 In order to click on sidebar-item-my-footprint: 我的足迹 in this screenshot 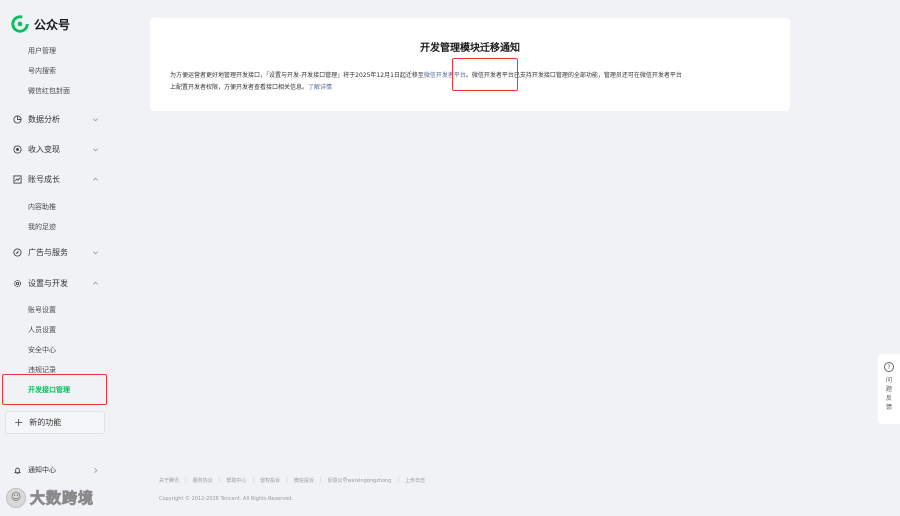, I will do `click(42, 227)`.